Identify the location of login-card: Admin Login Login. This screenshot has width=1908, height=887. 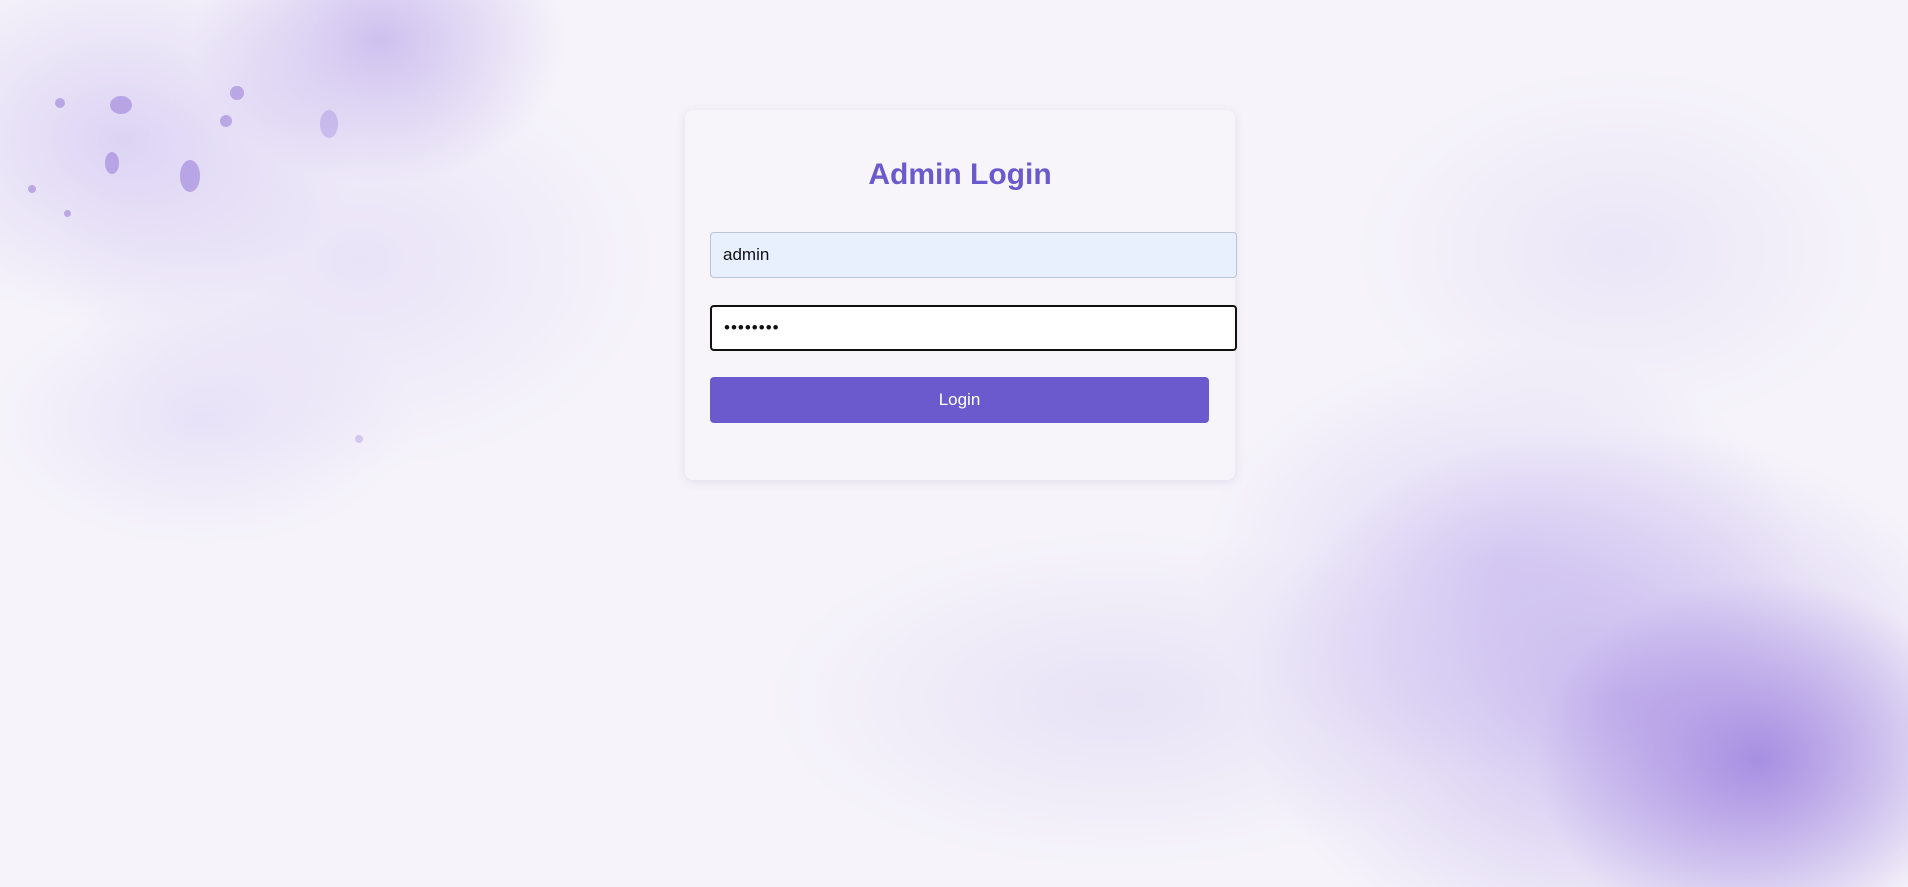
(961, 295).